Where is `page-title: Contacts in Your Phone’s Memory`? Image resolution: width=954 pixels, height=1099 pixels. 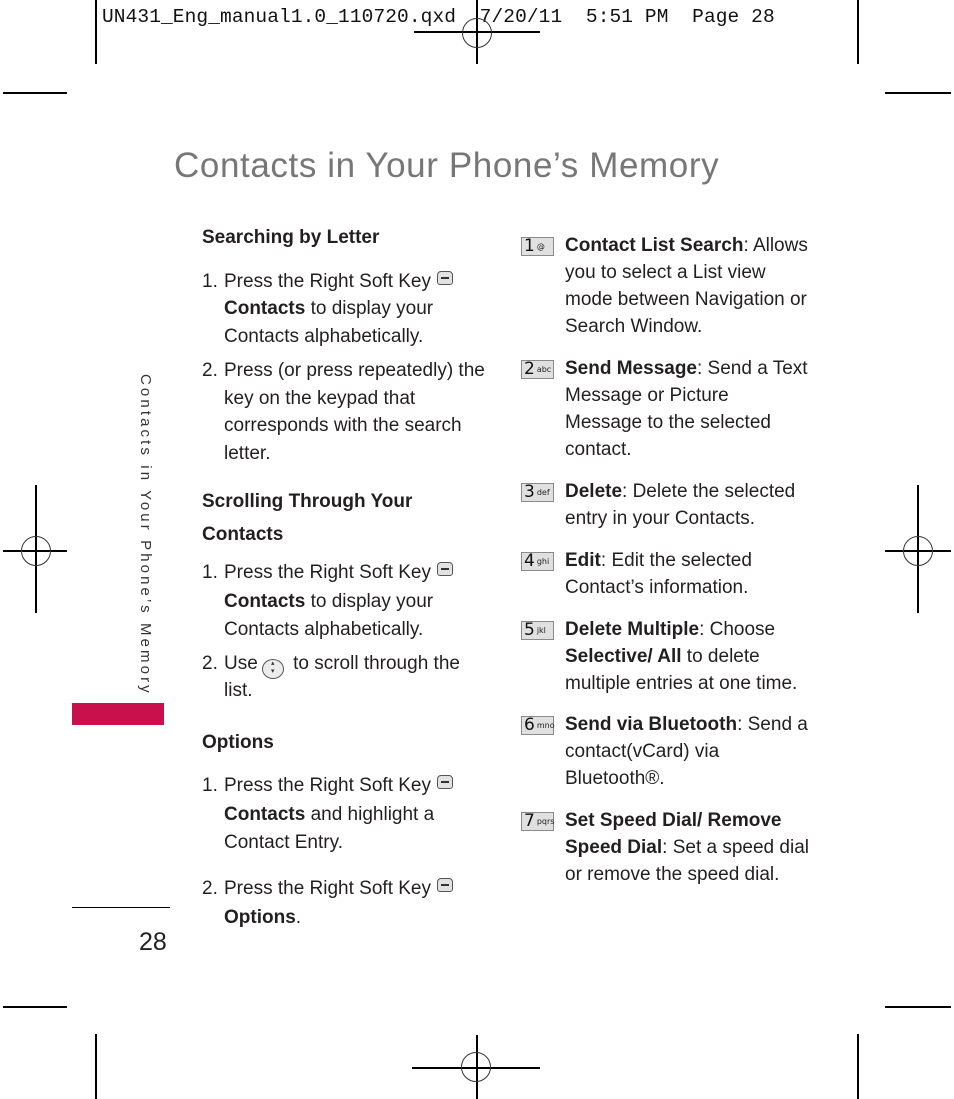 page-title: Contacts in Your Phone’s Memory is located at coordinates (447, 165).